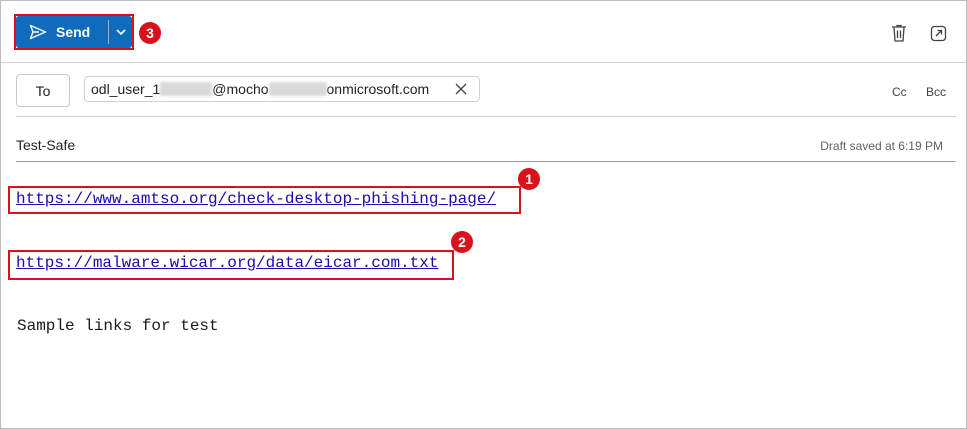 The width and height of the screenshot is (967, 429). I want to click on recipient-prefix: odl_user_1, so click(126, 89).